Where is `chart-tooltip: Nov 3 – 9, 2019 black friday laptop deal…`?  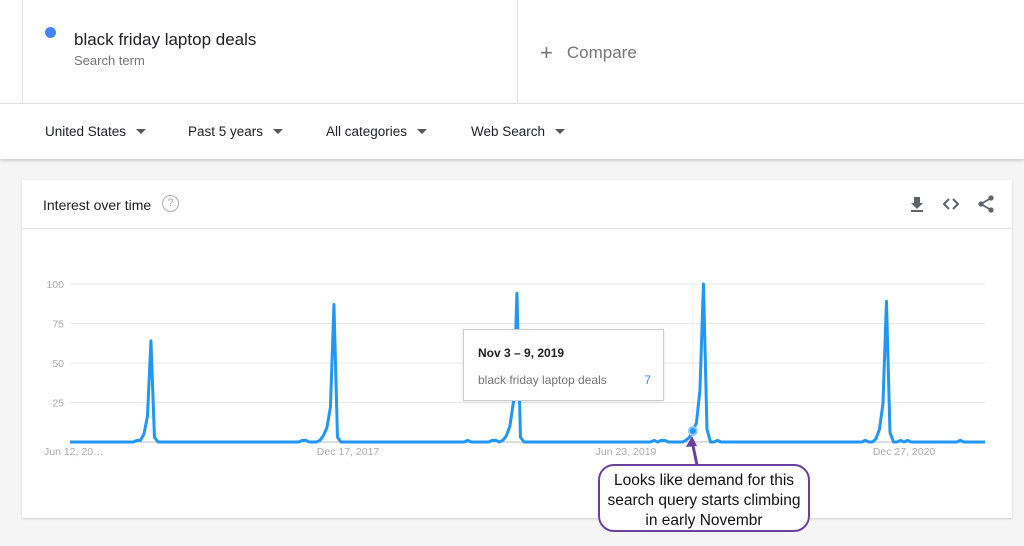 chart-tooltip: Nov 3 – 9, 2019 black friday laptop deal… is located at coordinates (563, 365).